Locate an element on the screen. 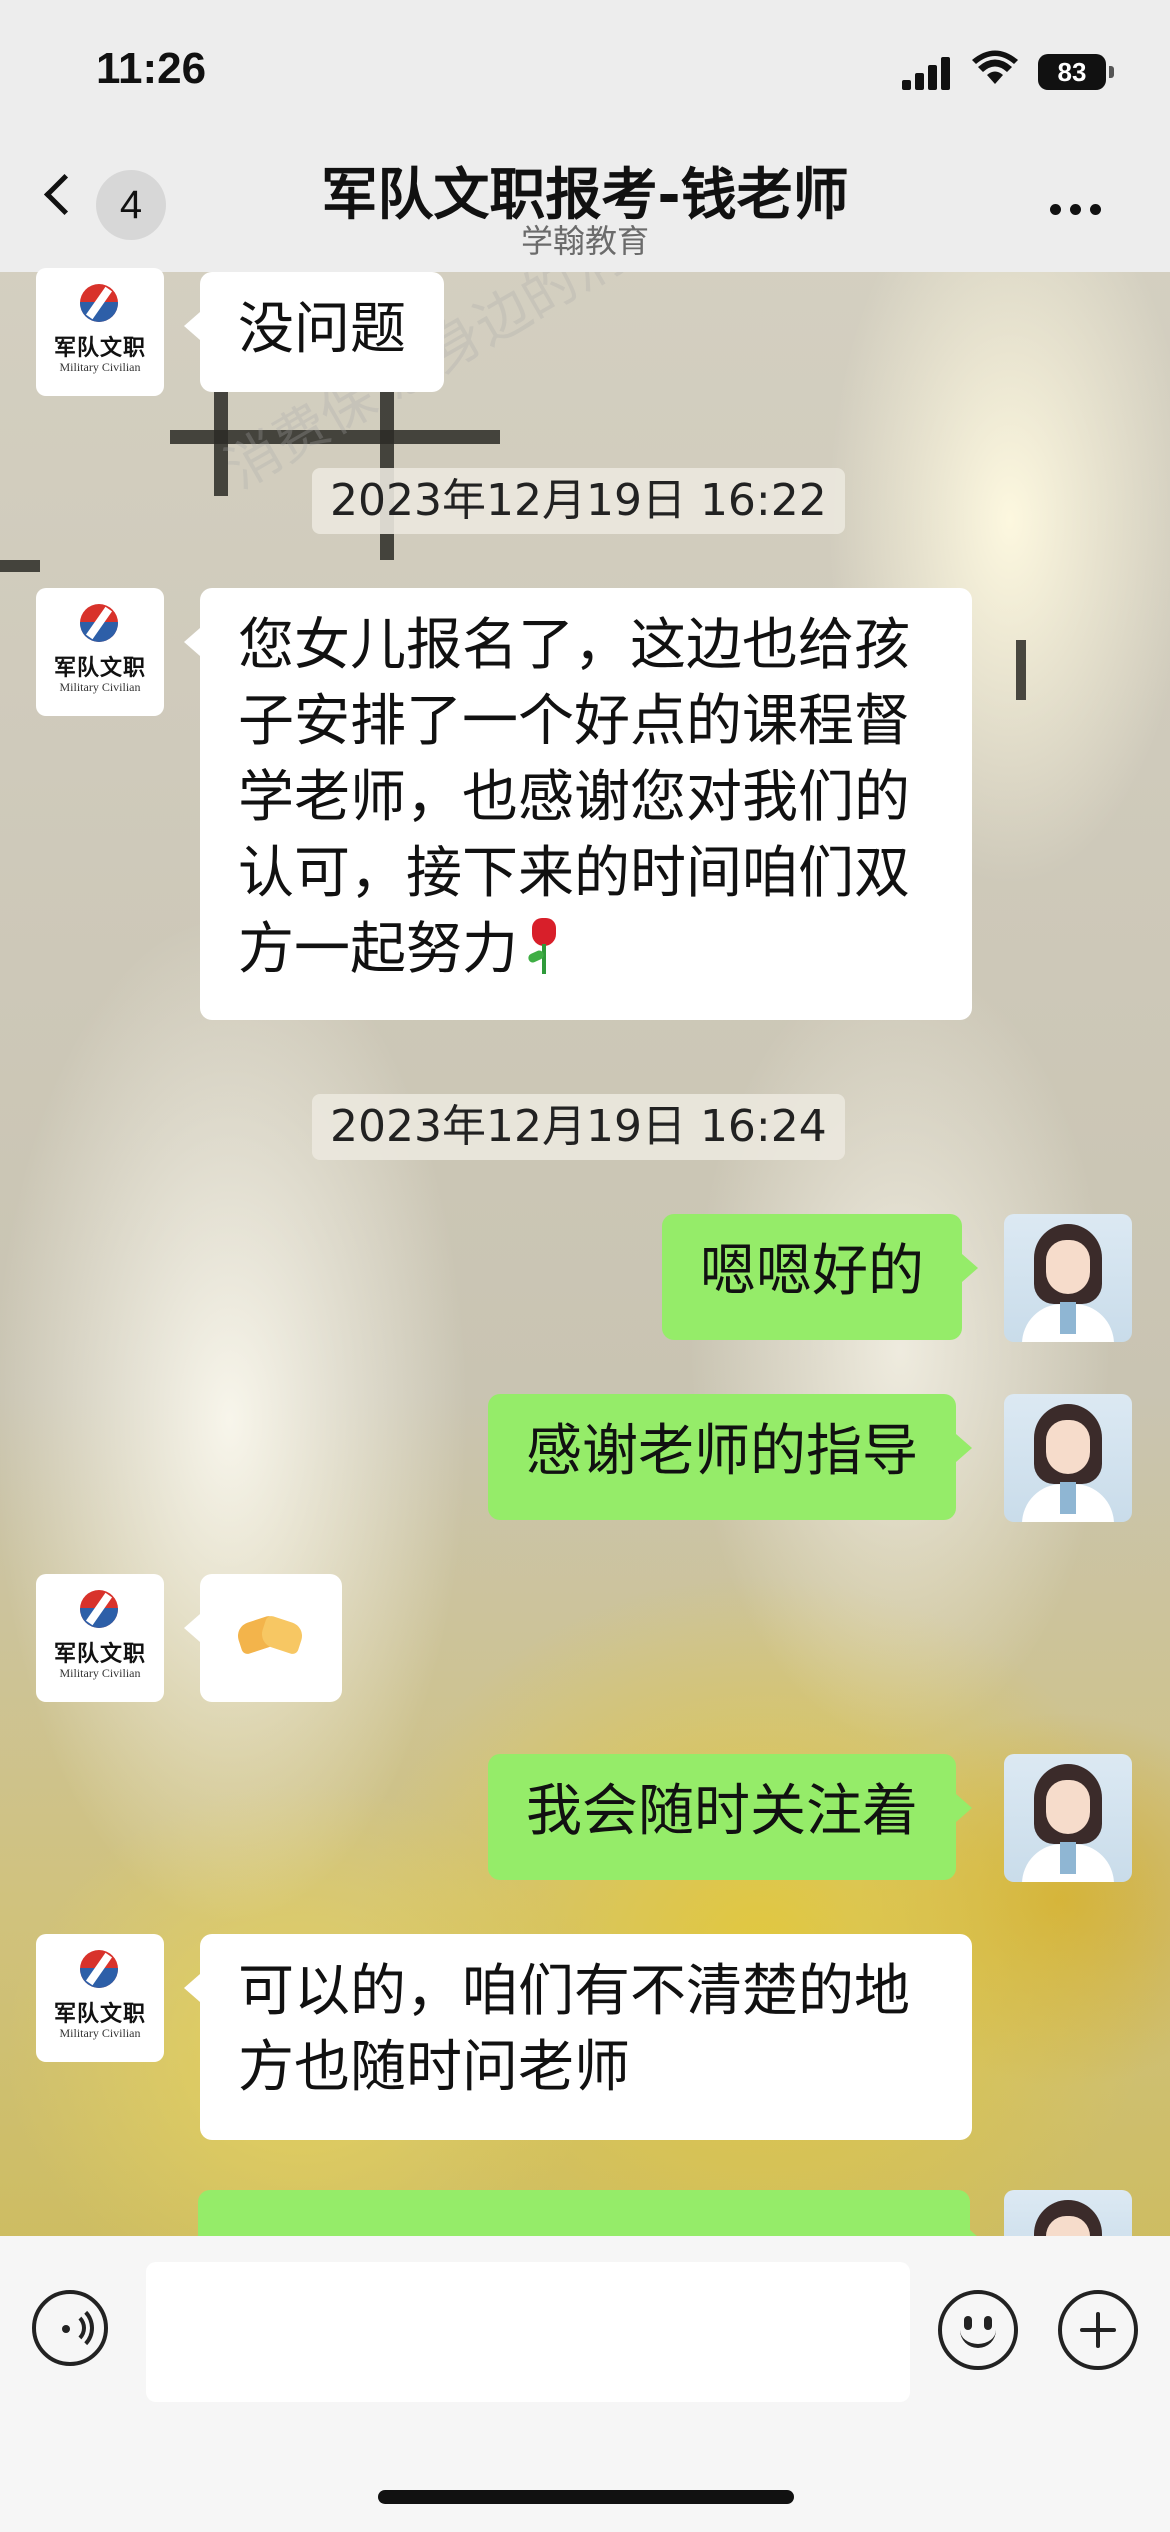  wifi-icon is located at coordinates (995, 67).